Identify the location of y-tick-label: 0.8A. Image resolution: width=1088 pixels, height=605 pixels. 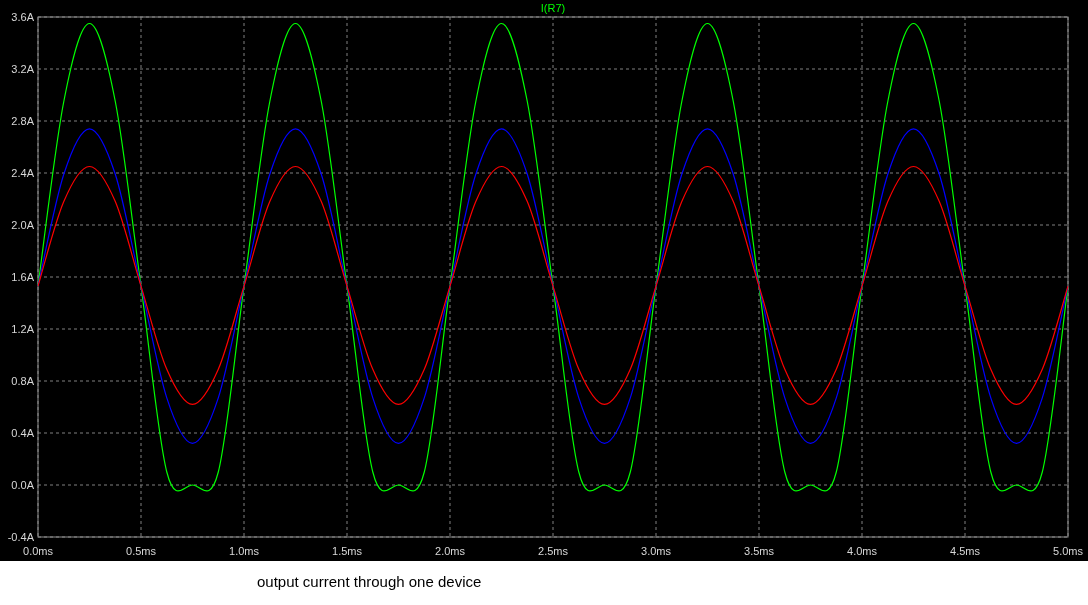
(22, 381).